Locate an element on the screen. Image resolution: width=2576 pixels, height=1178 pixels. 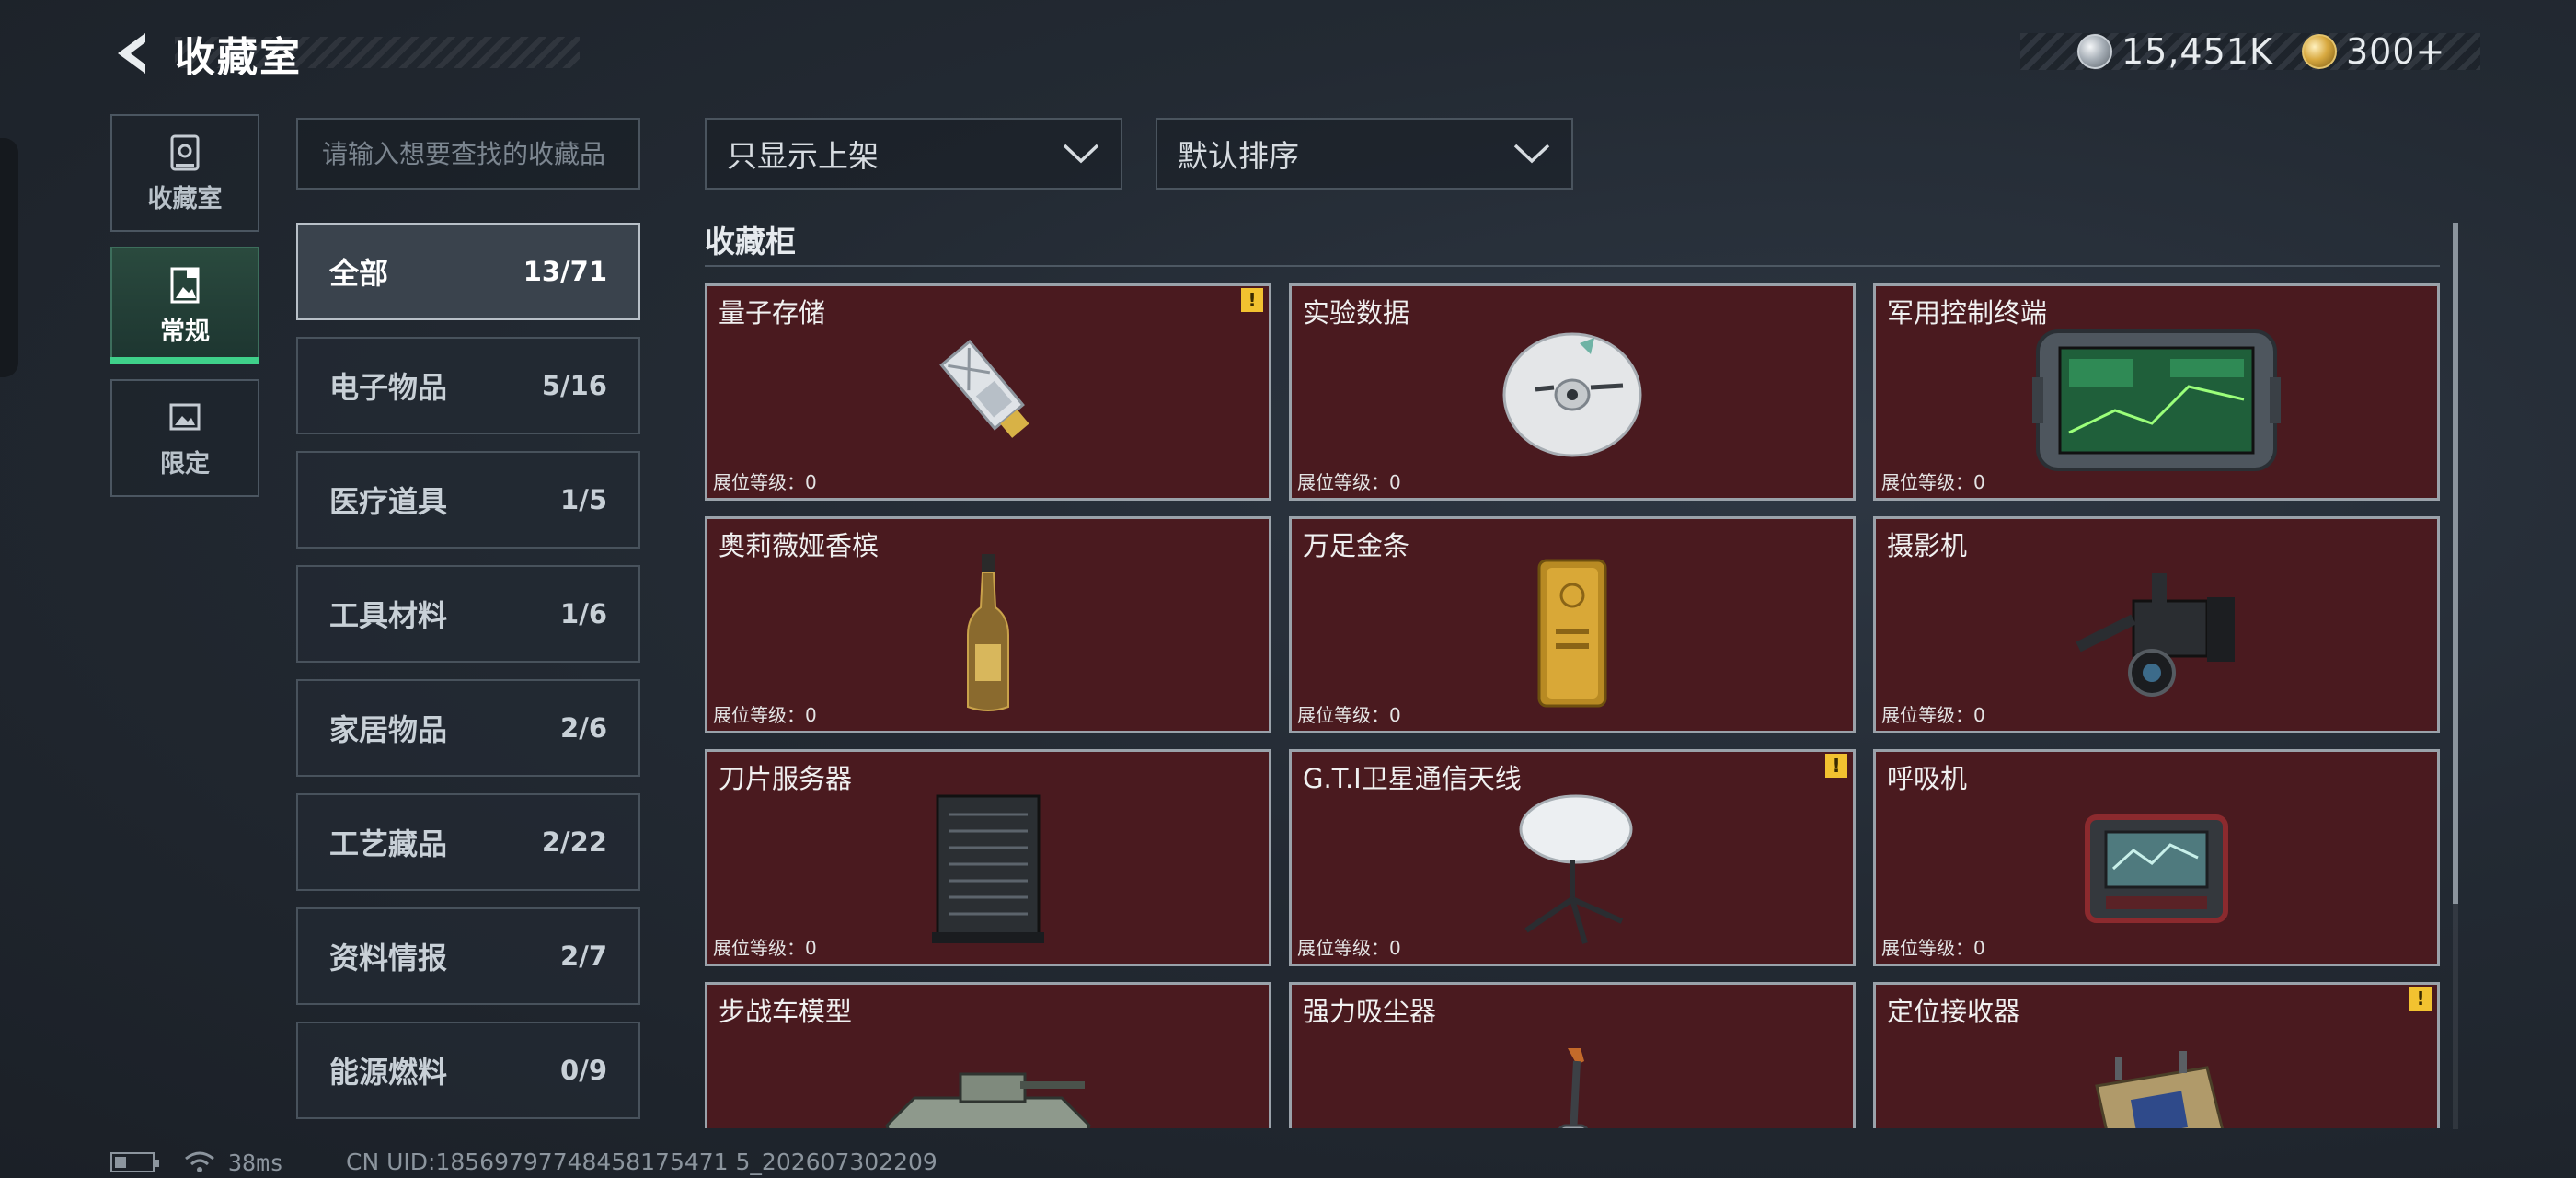
category-energy: 能源燃料 0/9 is located at coordinates (468, 1070).